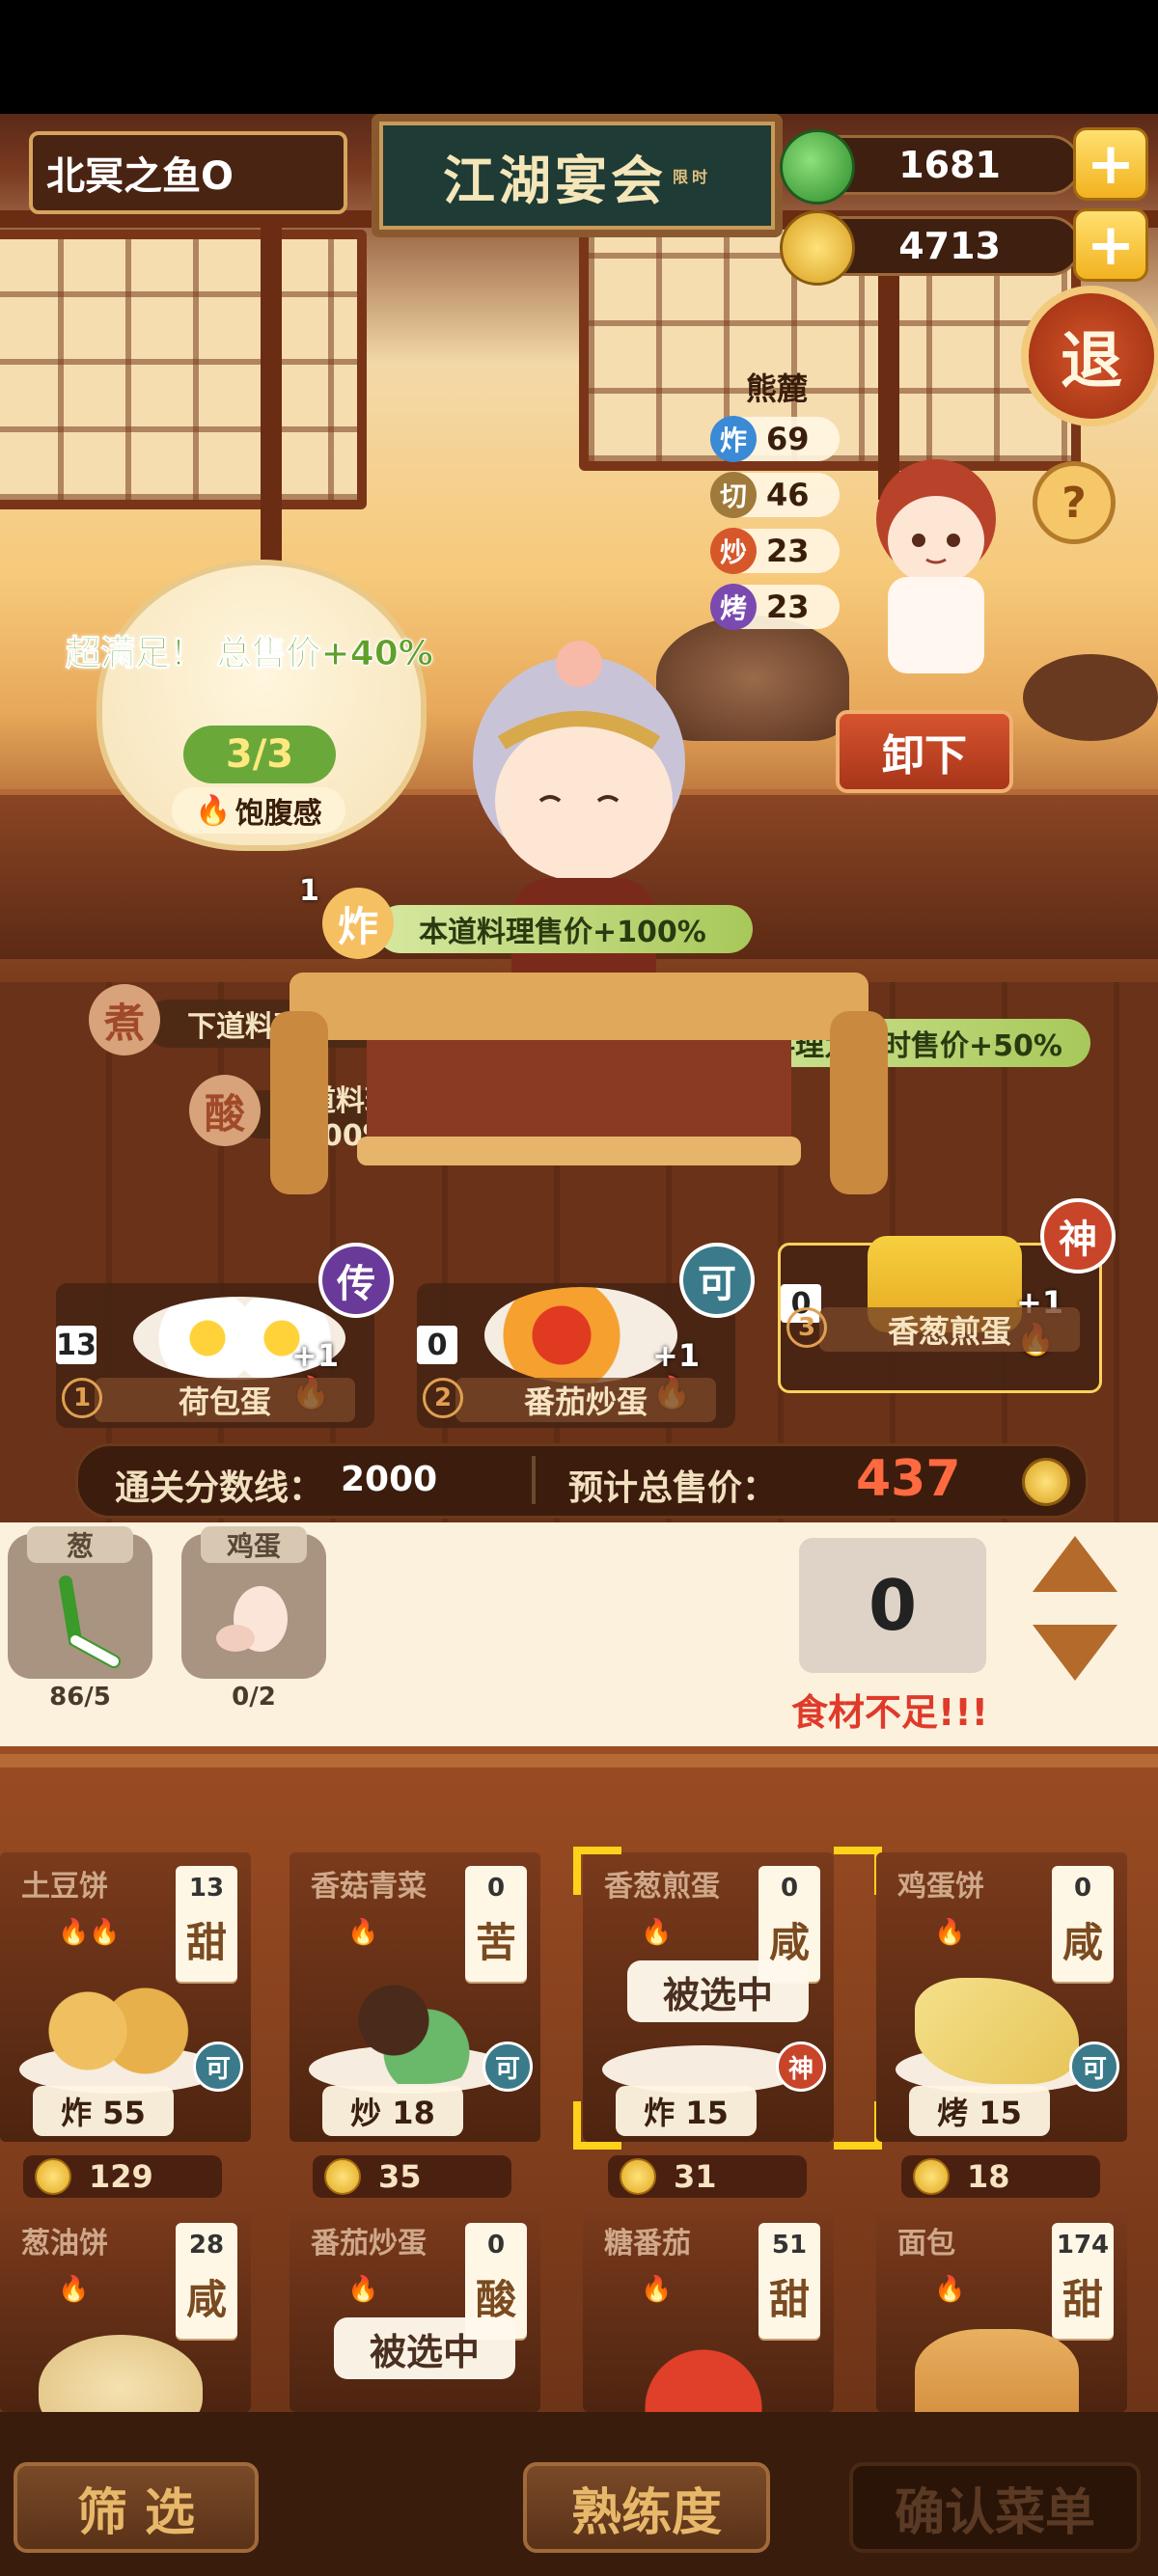 The width and height of the screenshot is (1158, 2576). Describe the element at coordinates (1078, 1236) in the screenshot. I see `rank-divine-badge: 神` at that location.